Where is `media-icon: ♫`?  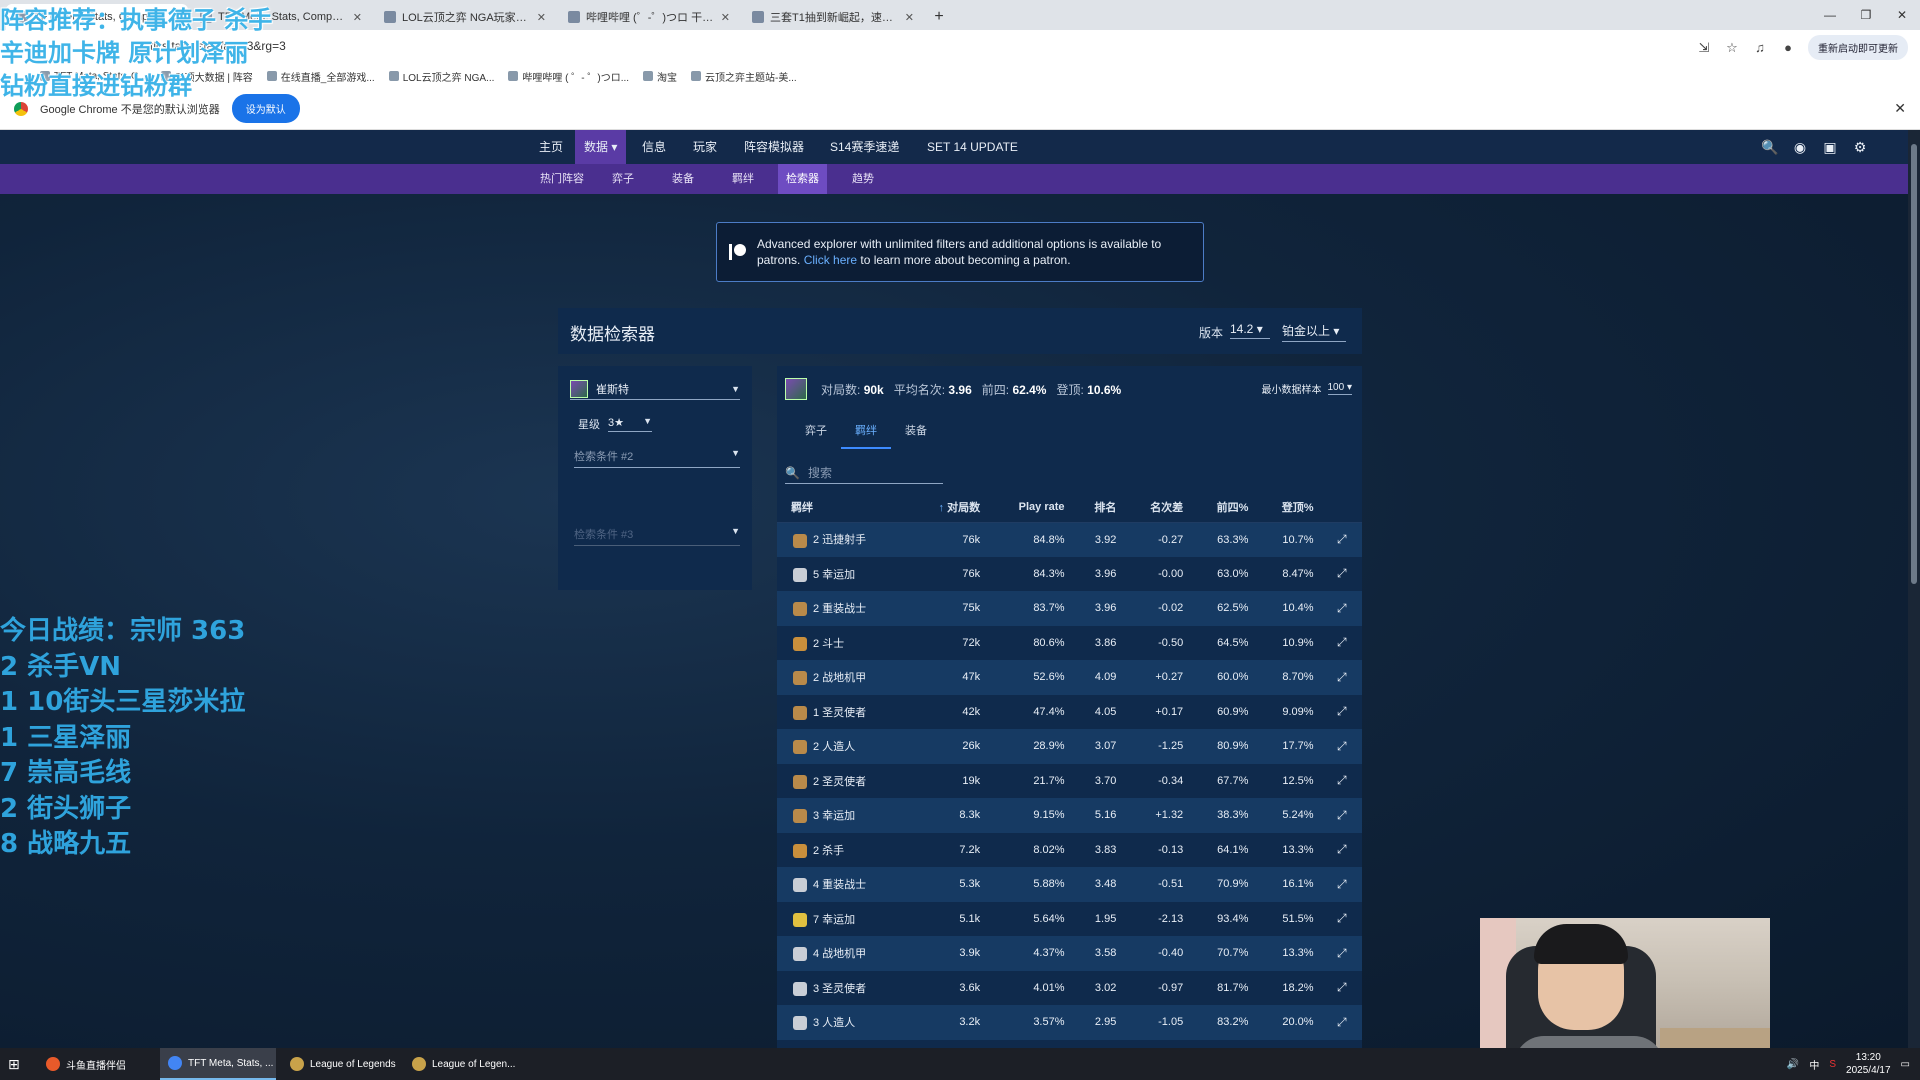
media-icon: ♫ is located at coordinates (1760, 48).